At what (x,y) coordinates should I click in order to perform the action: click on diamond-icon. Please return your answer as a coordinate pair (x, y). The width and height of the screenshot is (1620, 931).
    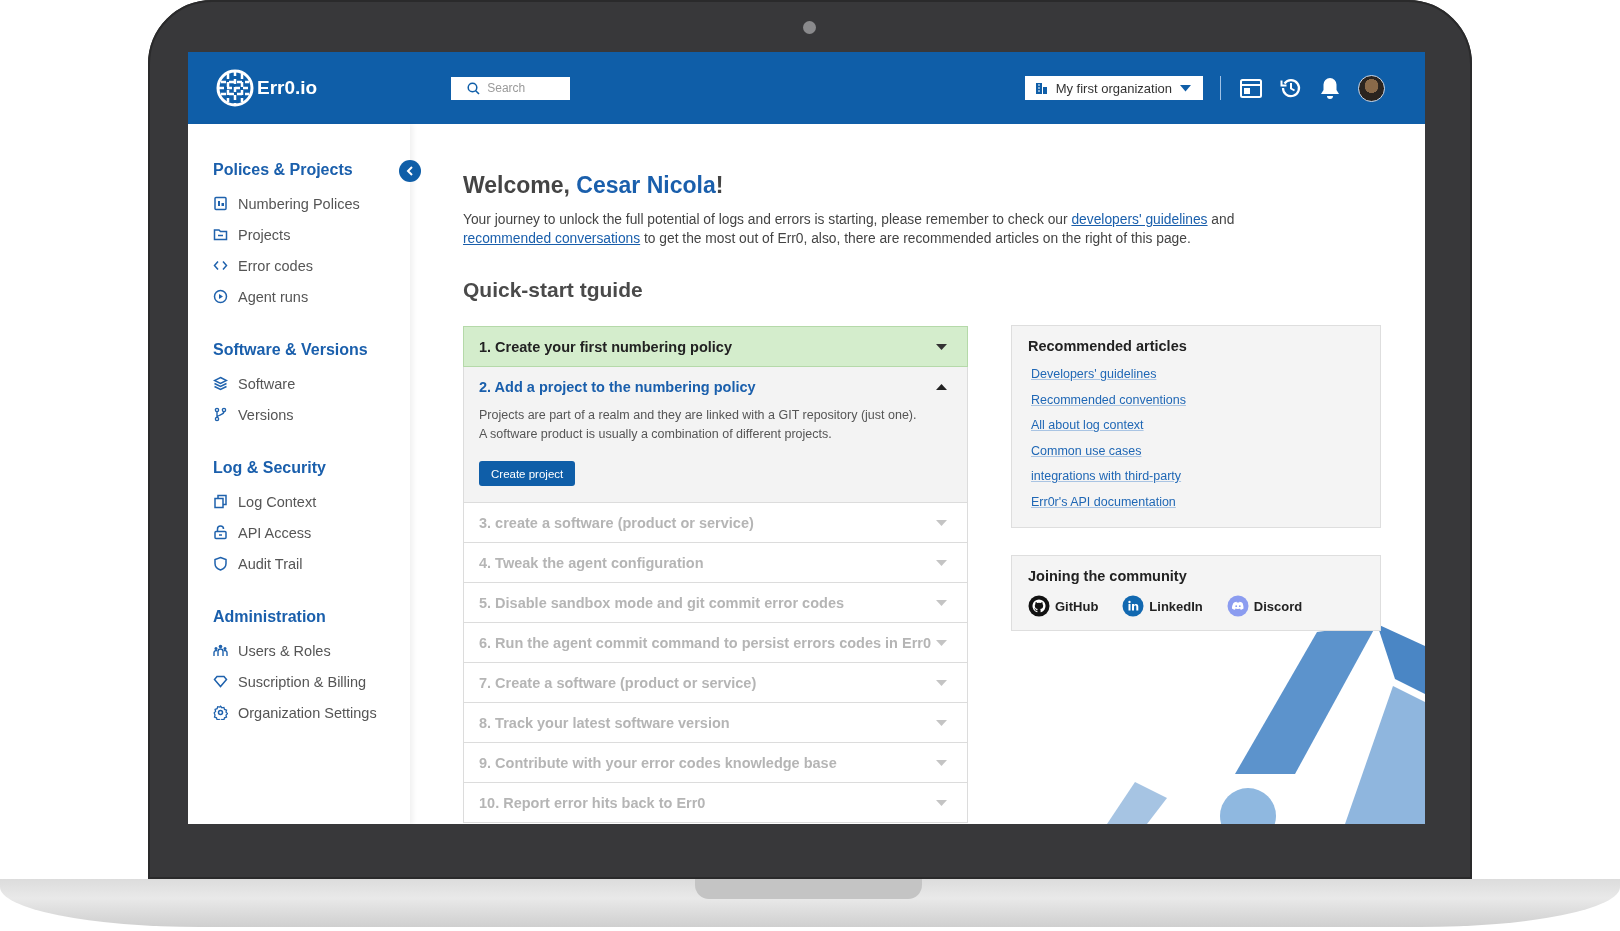
    Looking at the image, I should click on (220, 681).